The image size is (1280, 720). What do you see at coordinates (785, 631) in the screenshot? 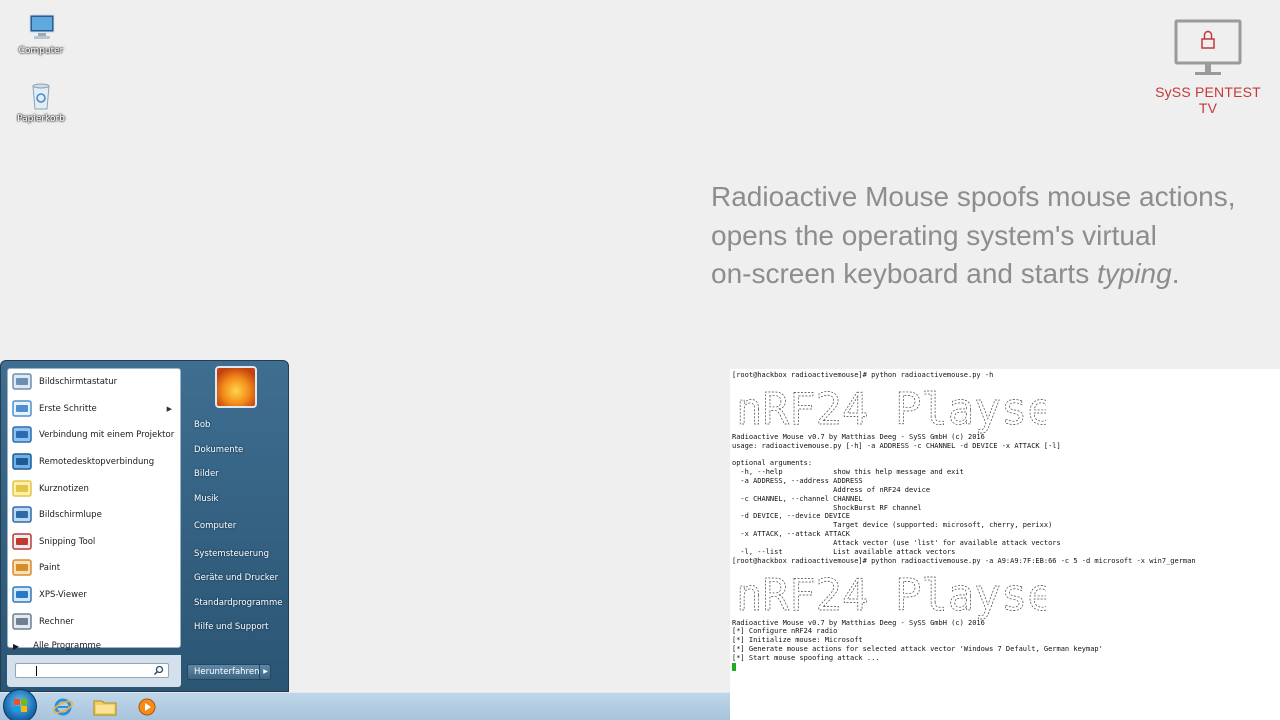
I see `terminal-line: [*] Configure nRF24 radio` at bounding box center [785, 631].